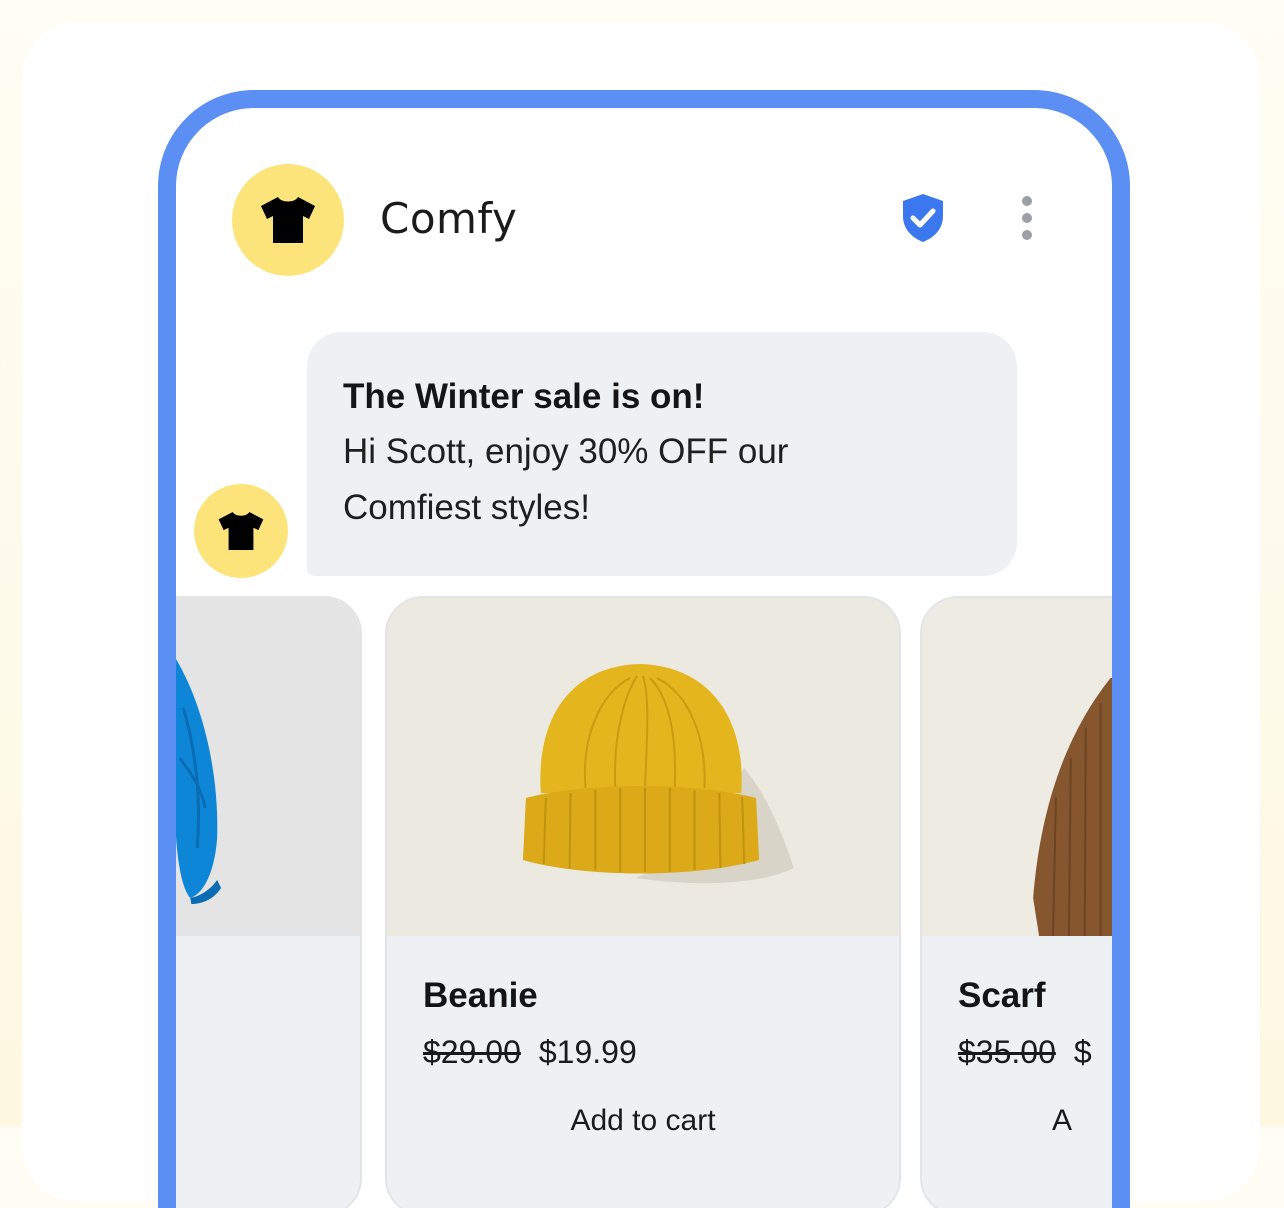 The height and width of the screenshot is (1208, 1284). Describe the element at coordinates (923, 218) in the screenshot. I see `verified-shield-icon` at that location.